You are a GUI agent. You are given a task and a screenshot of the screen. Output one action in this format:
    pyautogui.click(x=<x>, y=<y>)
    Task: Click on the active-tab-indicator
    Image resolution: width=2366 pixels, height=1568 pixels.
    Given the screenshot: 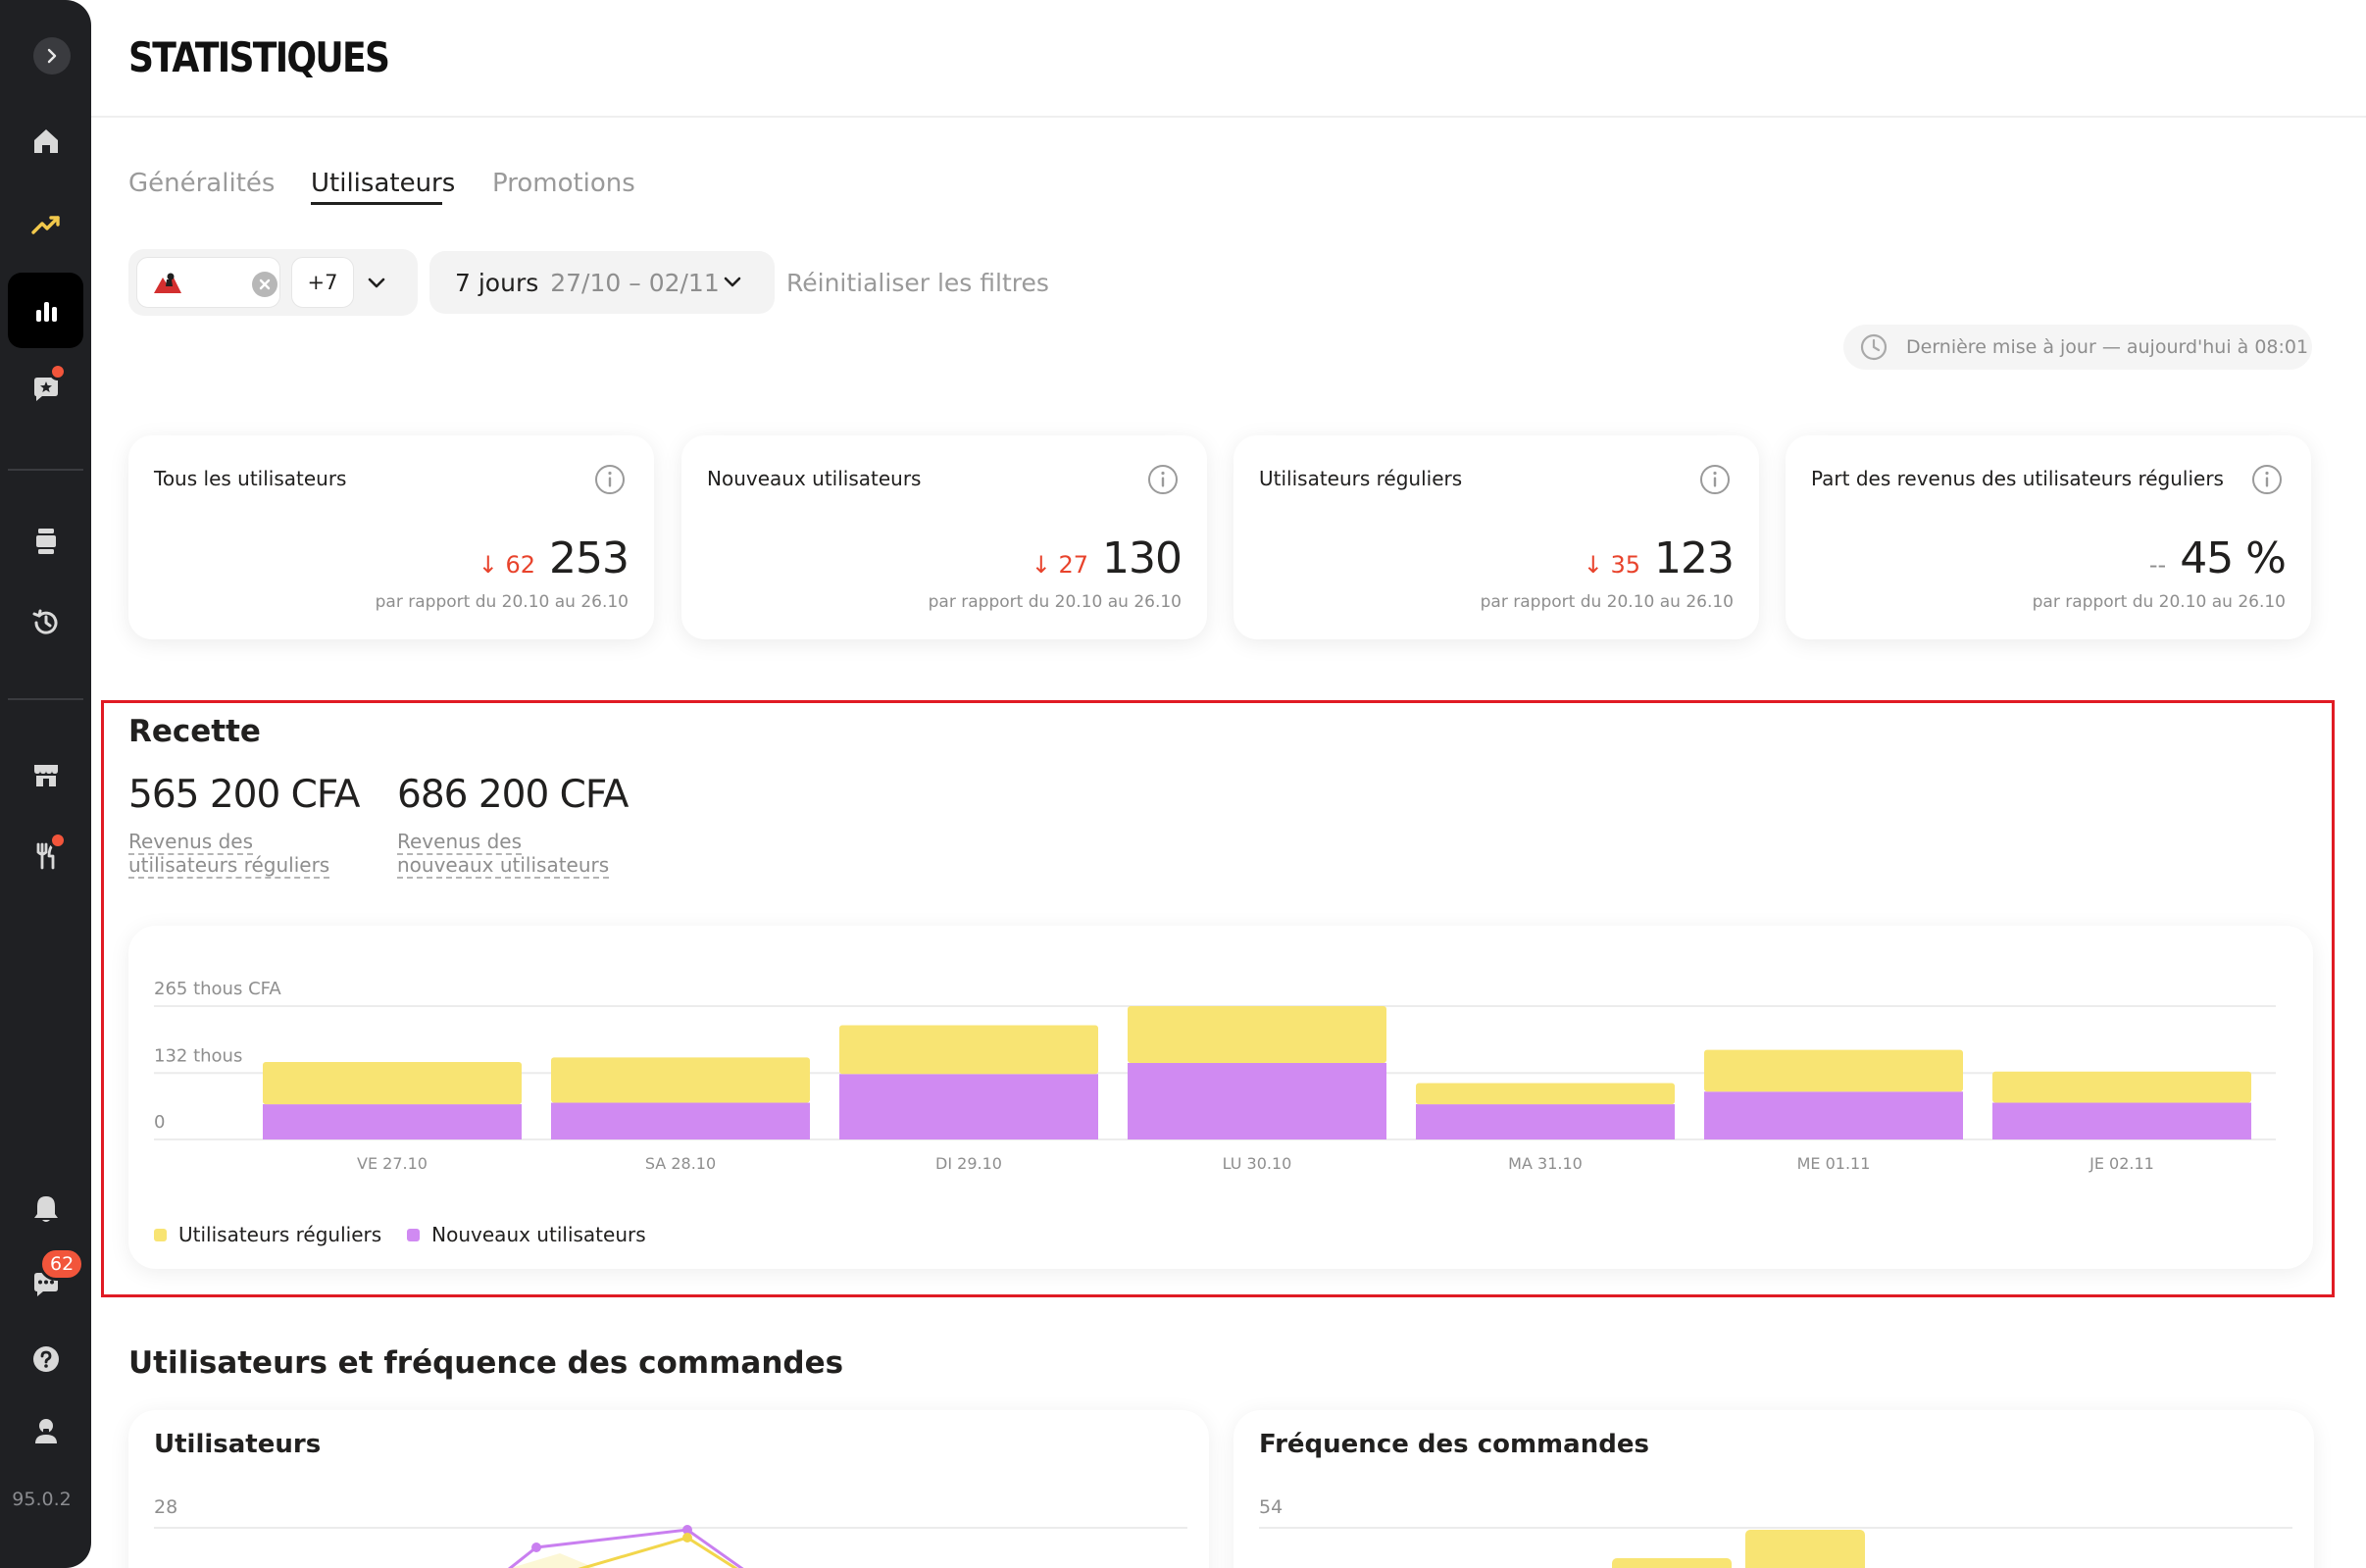 What is the action you would take?
    pyautogui.click(x=376, y=203)
    